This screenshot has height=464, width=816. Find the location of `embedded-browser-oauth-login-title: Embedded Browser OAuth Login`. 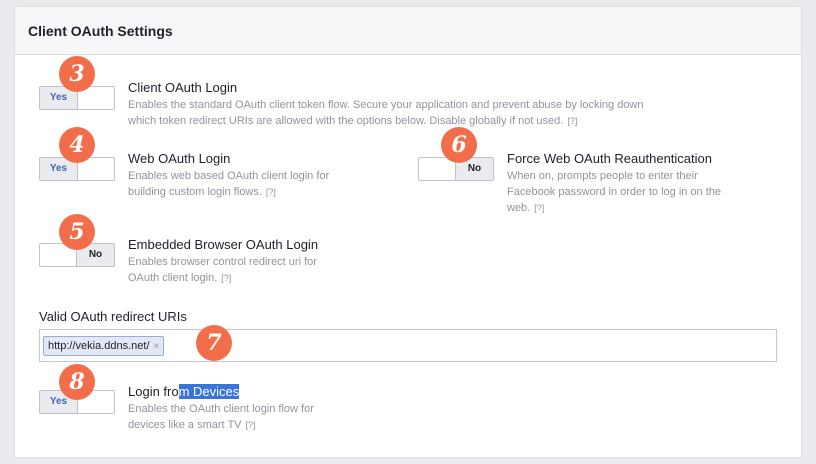

embedded-browser-oauth-login-title: Embedded Browser OAuth Login is located at coordinates (223, 244).